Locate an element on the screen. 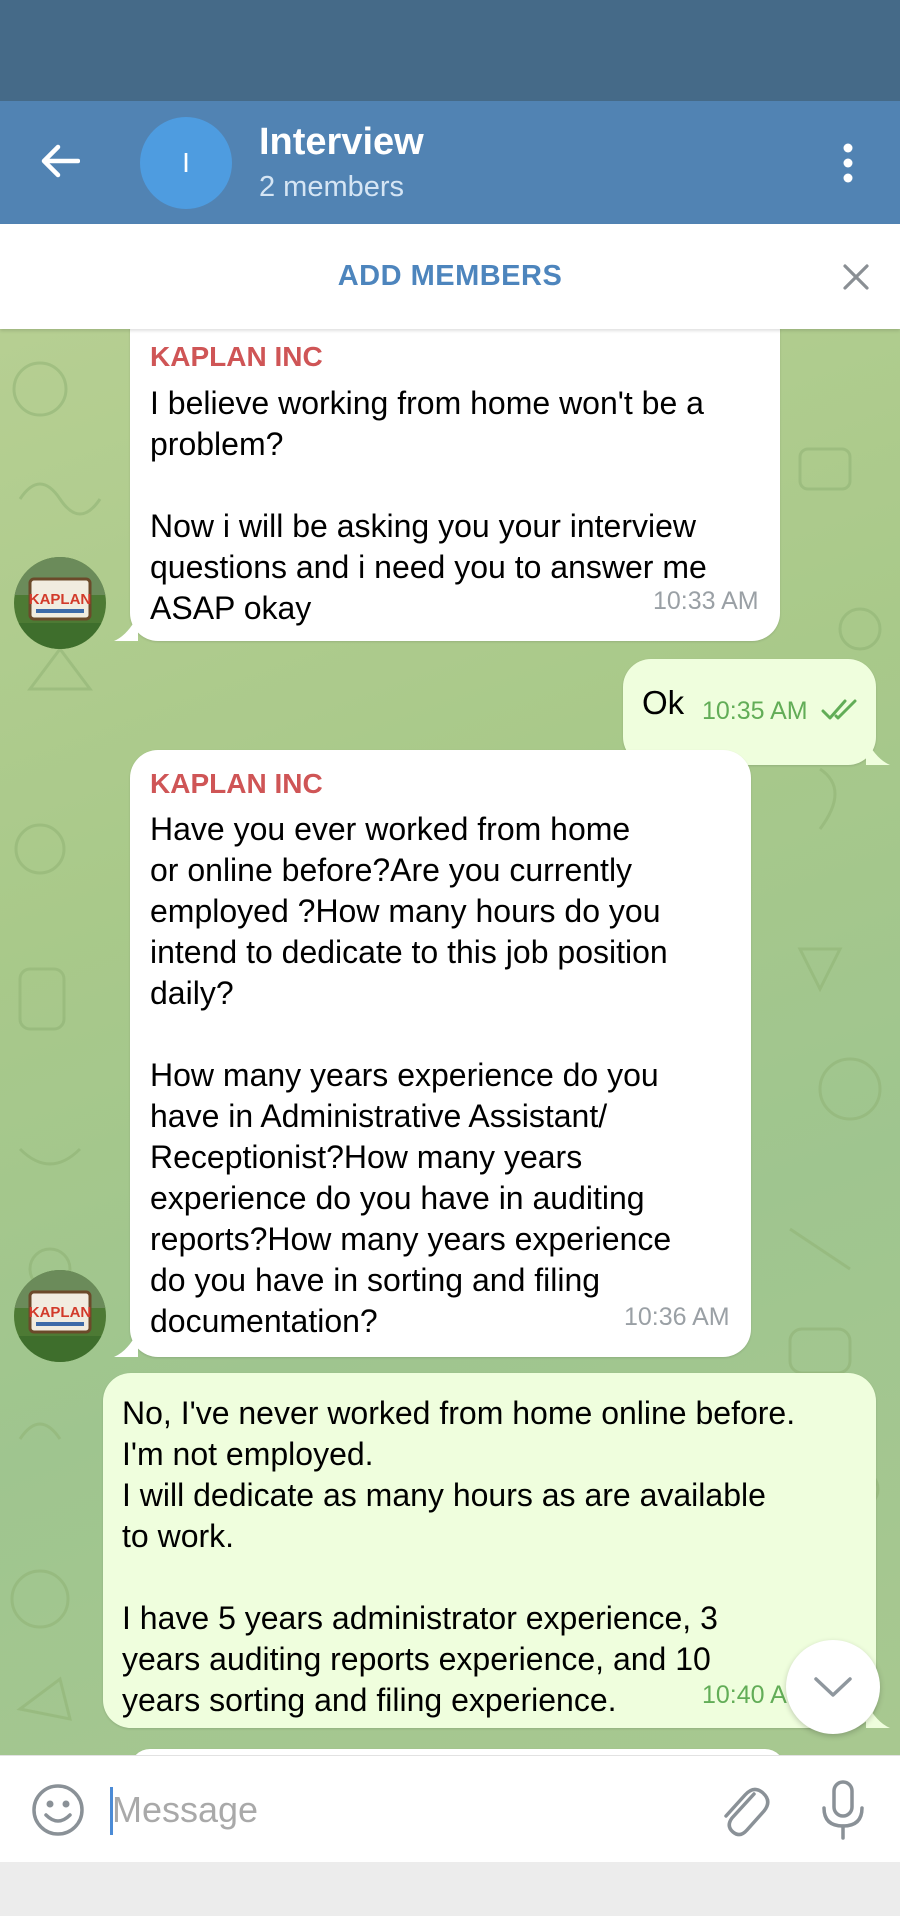 This screenshot has height=1916, width=900. close-banner-button is located at coordinates (856, 277).